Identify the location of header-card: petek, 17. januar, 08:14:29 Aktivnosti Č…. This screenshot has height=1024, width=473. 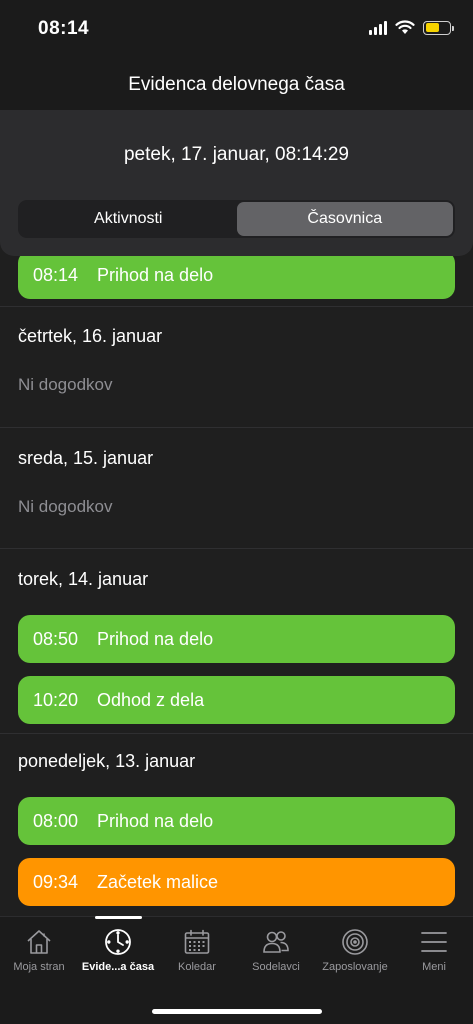
(236, 183).